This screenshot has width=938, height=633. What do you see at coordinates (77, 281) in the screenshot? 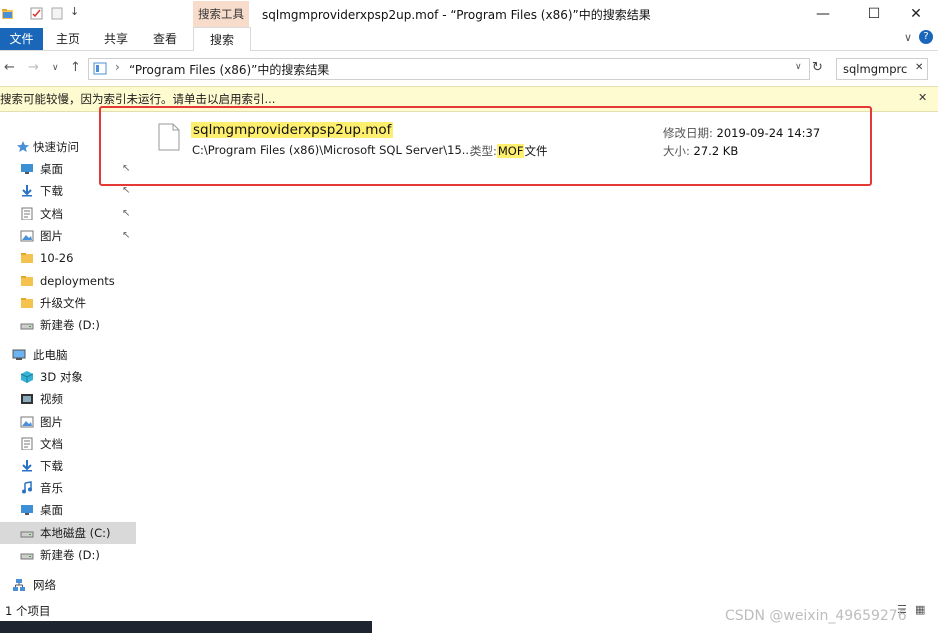
I see `sidebar-item-label: deployments` at bounding box center [77, 281].